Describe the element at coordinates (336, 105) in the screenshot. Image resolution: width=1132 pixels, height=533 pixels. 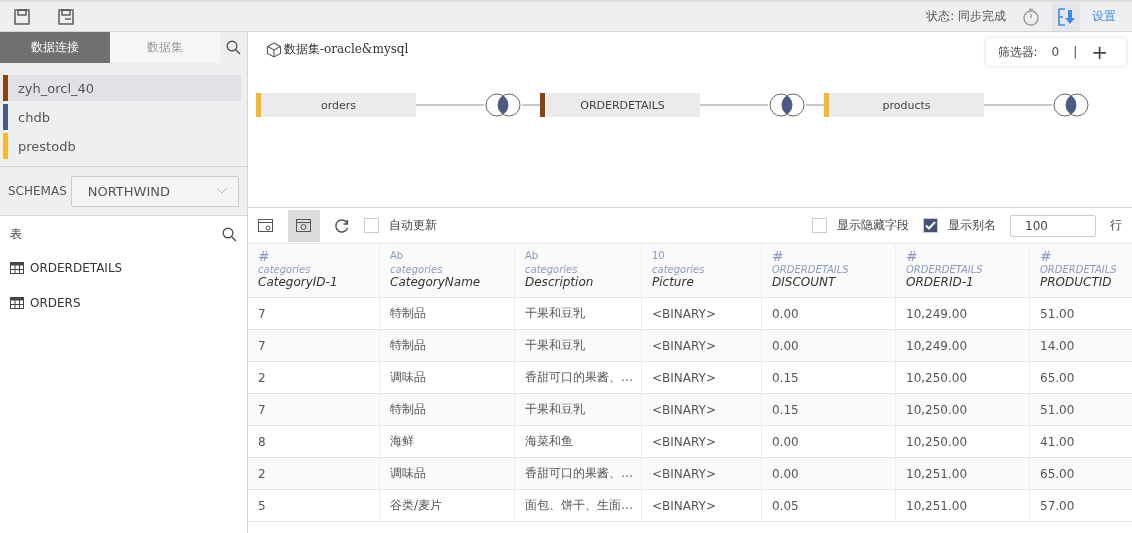
I see `join-table-node: orders` at that location.